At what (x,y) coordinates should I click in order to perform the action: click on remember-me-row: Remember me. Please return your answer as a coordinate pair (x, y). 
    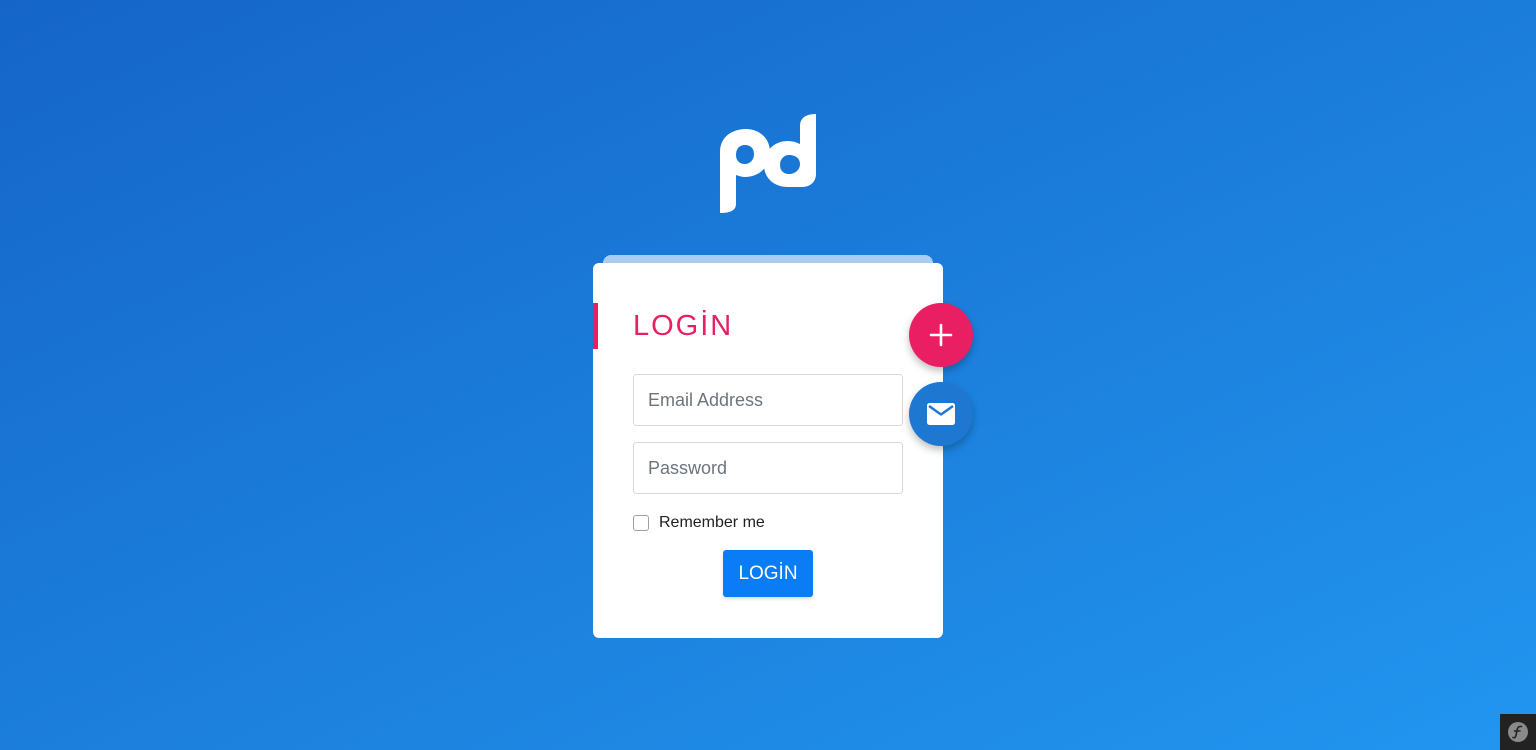
    Looking at the image, I should click on (699, 523).